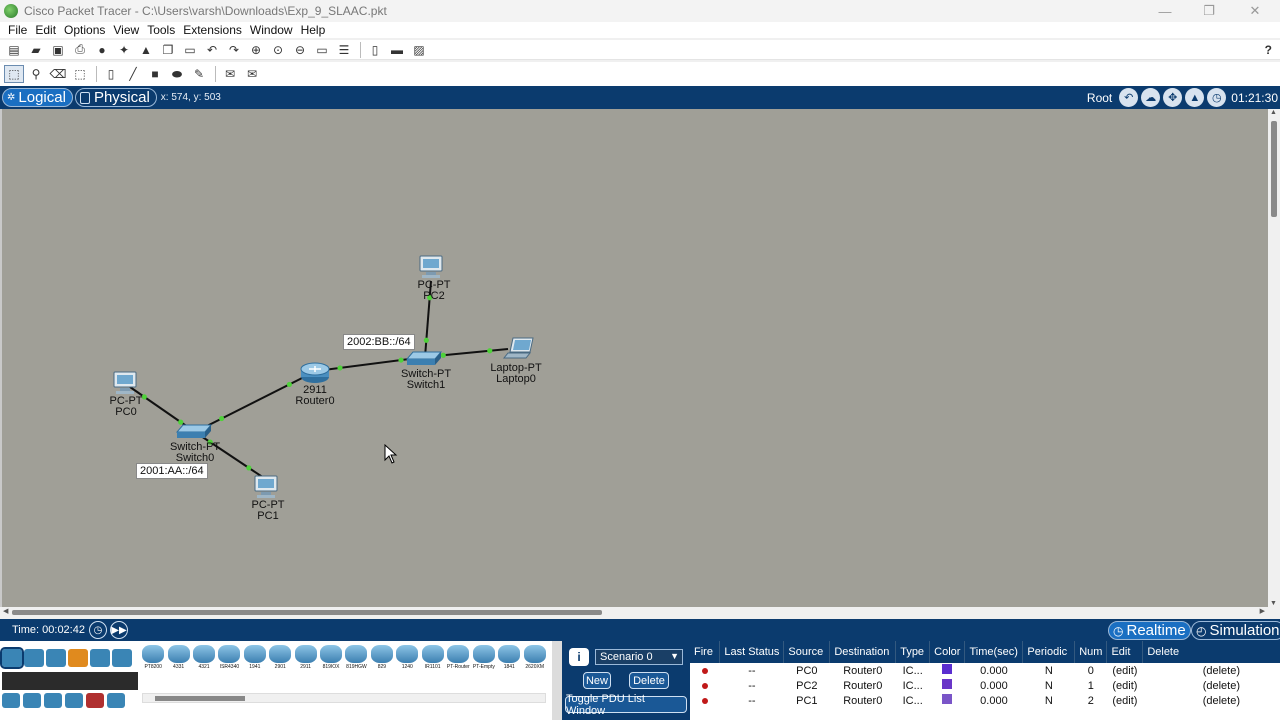 The image size is (1280, 720). What do you see at coordinates (266, 486) in the screenshot?
I see `pc1-device-icon` at bounding box center [266, 486].